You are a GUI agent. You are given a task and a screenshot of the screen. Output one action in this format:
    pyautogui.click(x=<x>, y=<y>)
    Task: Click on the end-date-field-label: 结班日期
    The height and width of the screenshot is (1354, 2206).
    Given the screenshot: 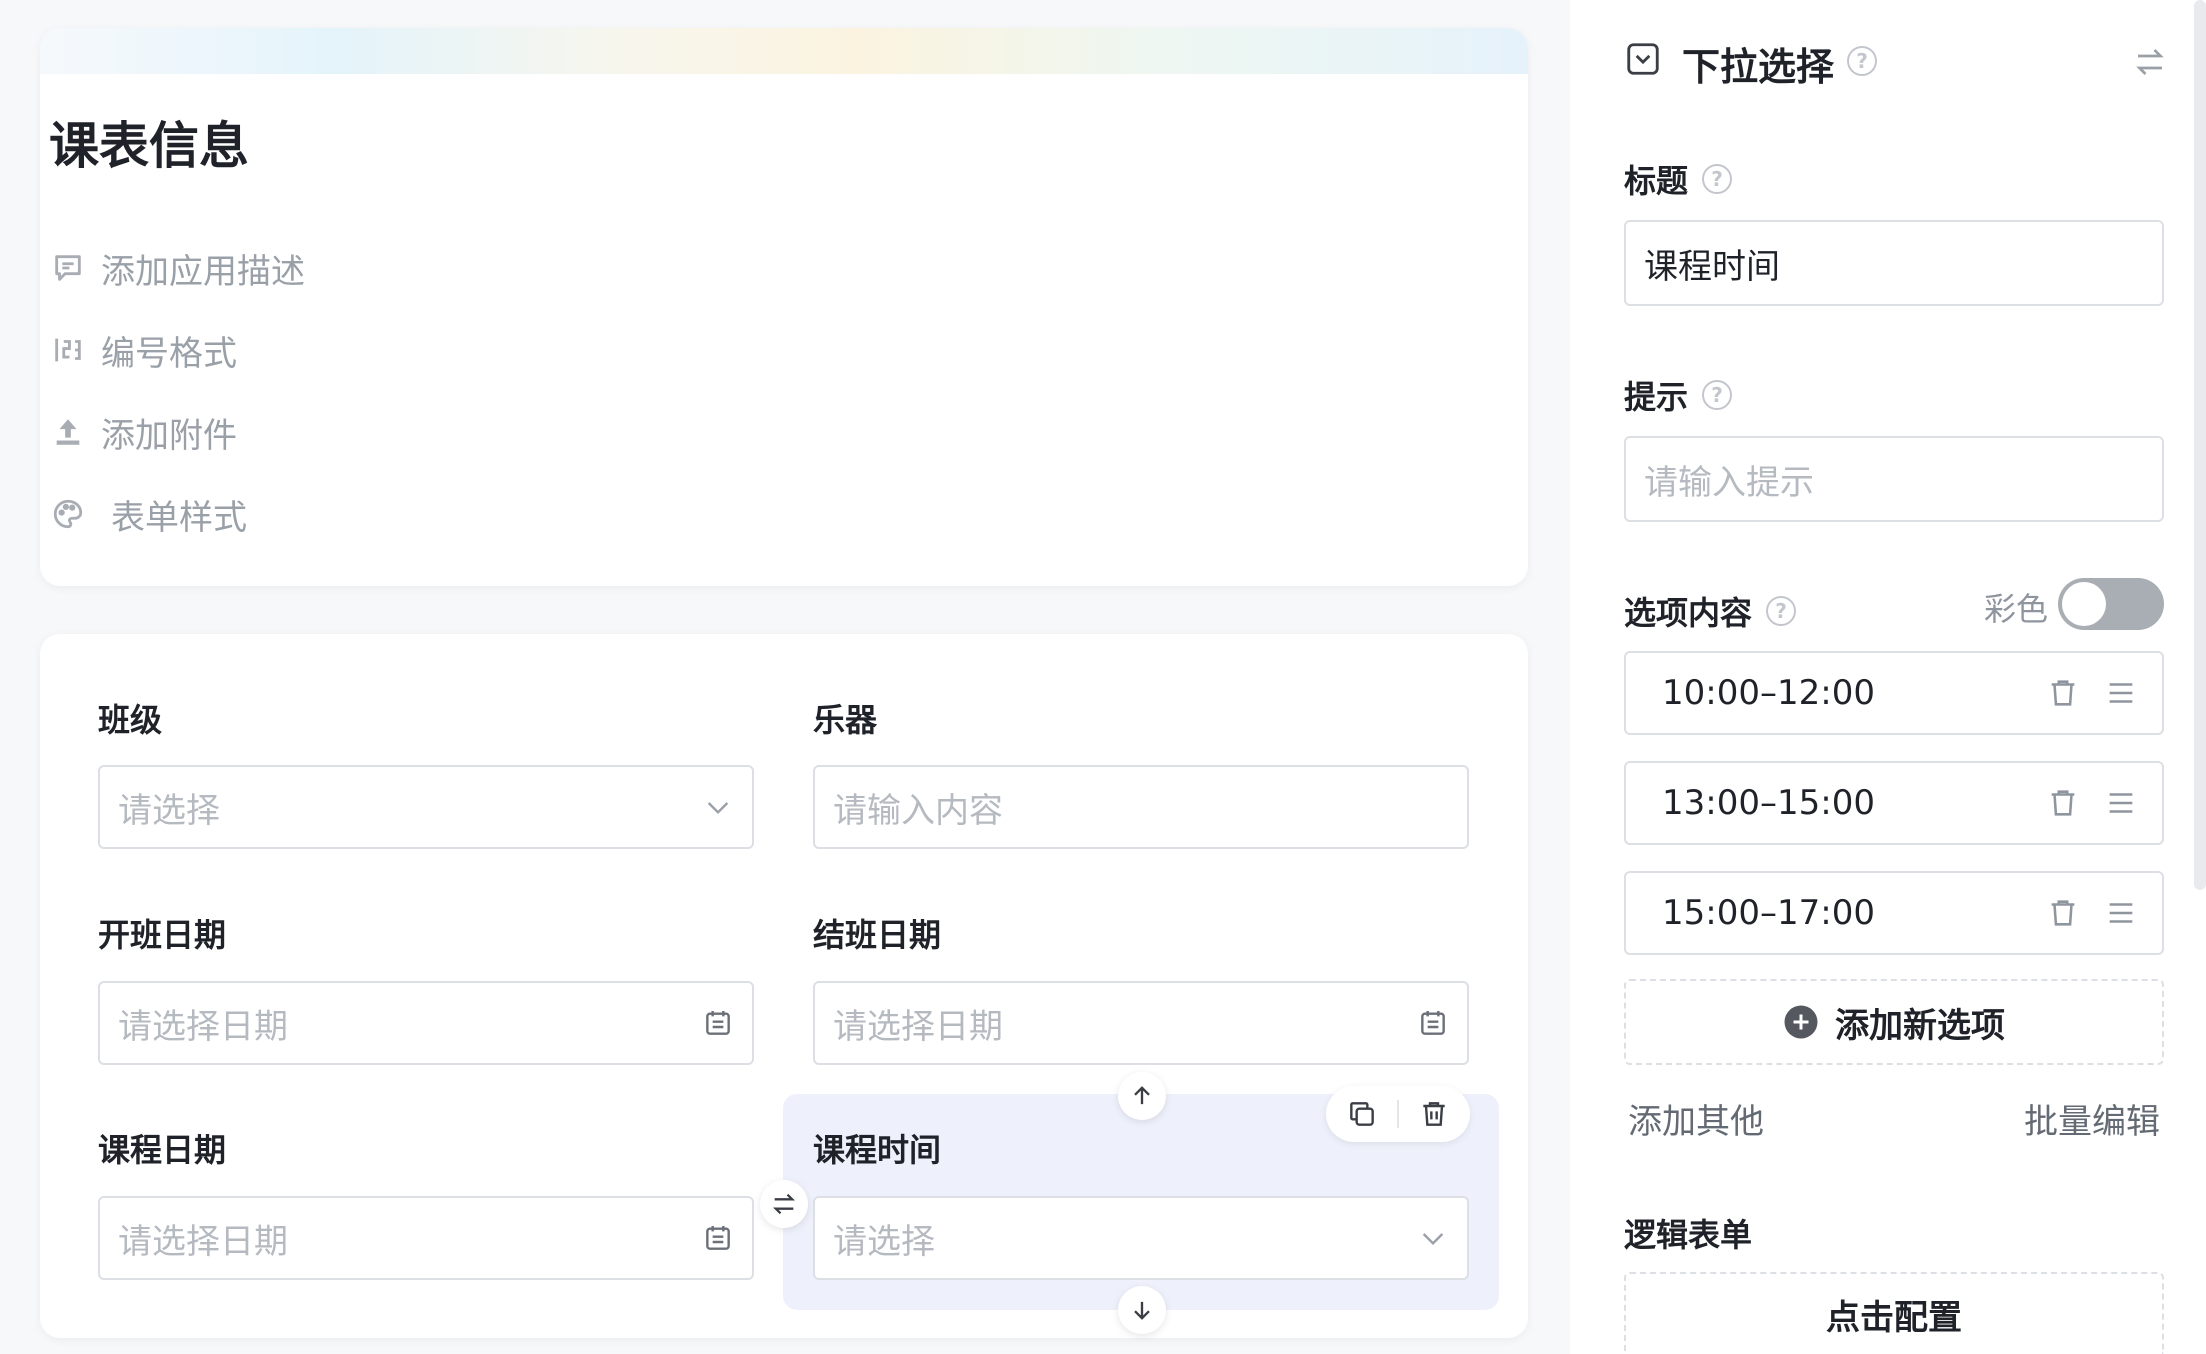 What is the action you would take?
    pyautogui.click(x=877, y=935)
    